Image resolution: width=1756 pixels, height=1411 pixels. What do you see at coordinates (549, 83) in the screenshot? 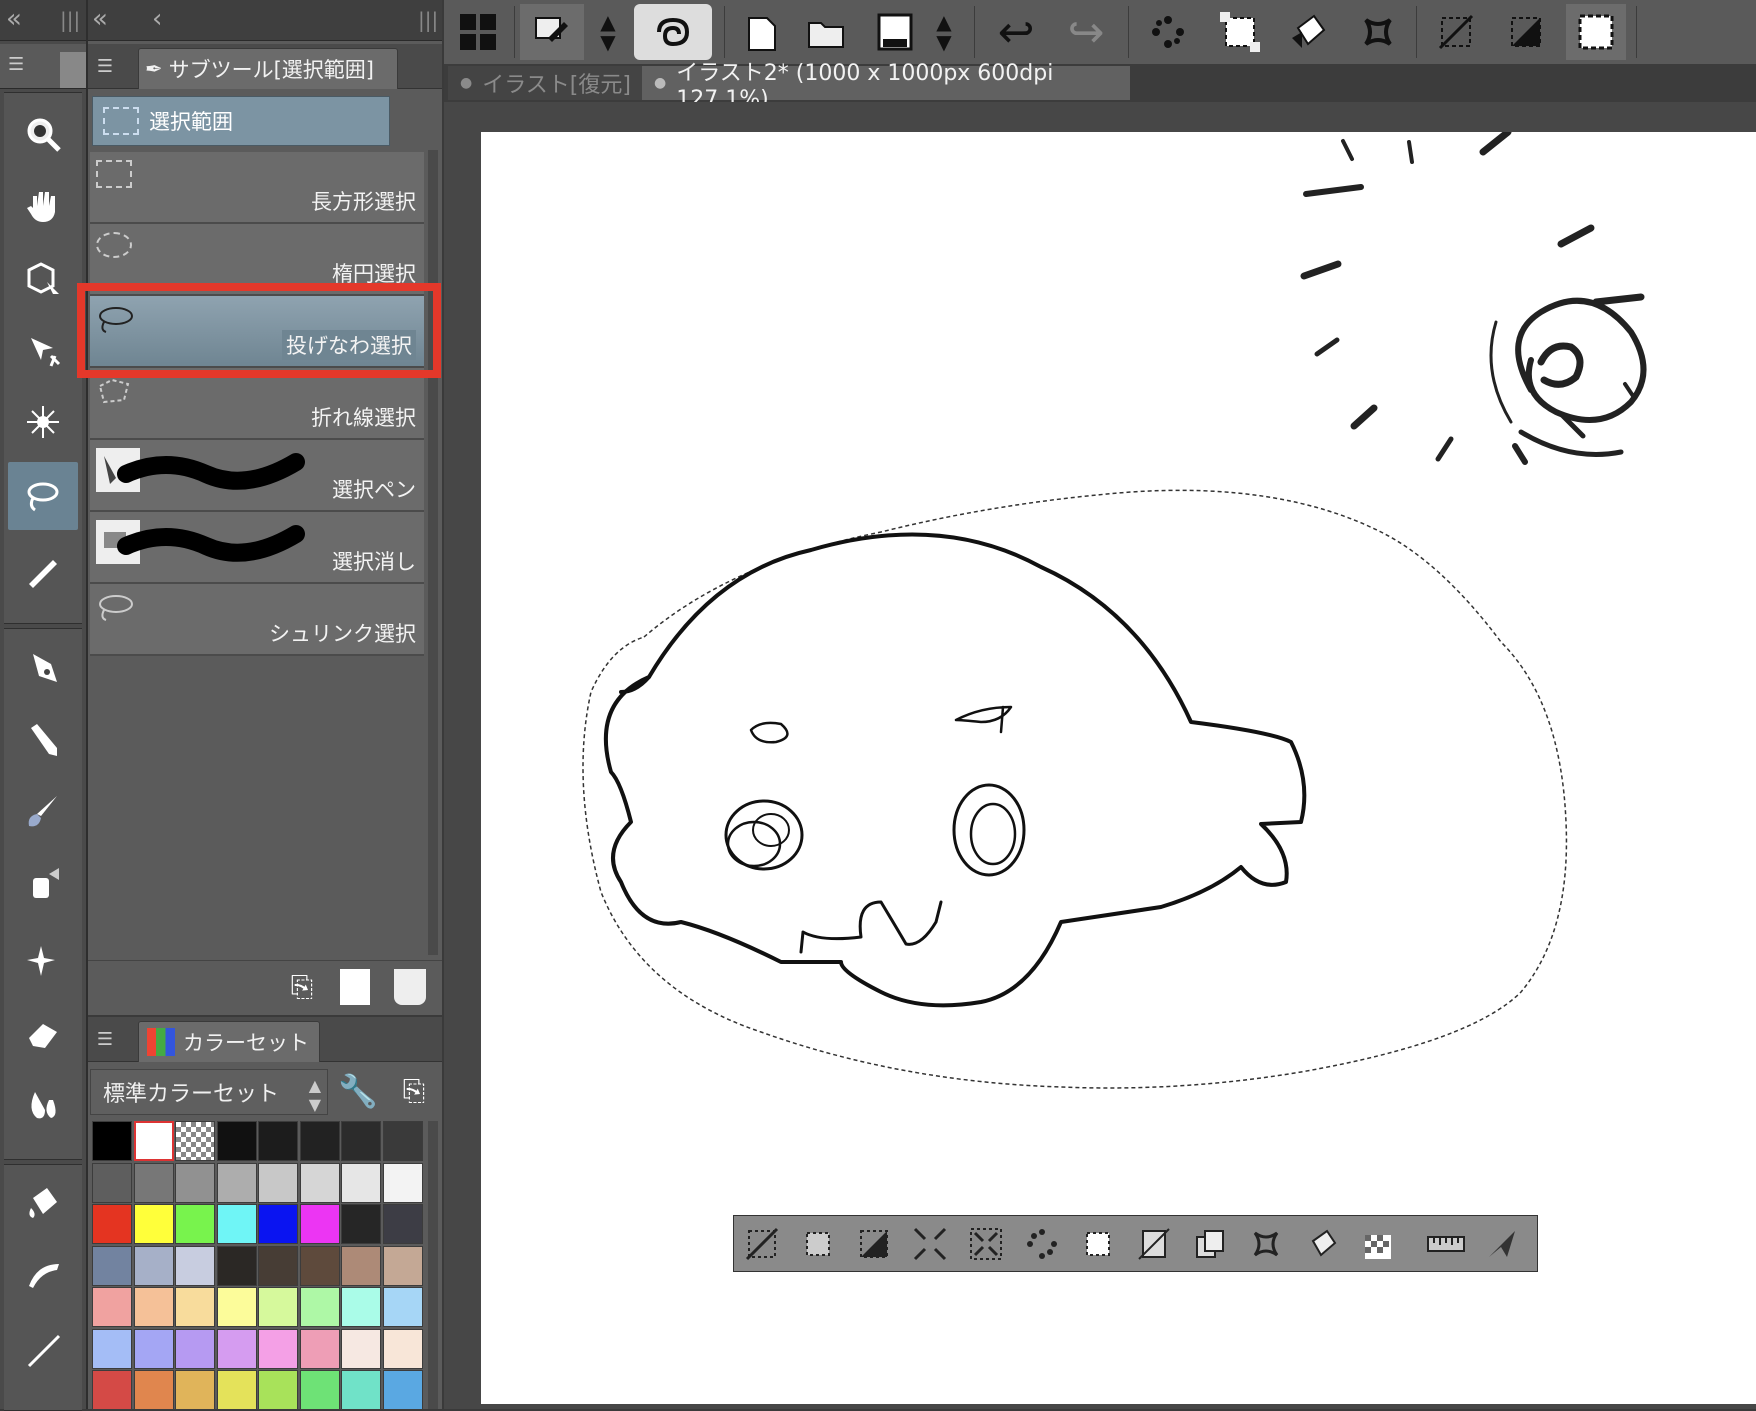
I see `tab-document-restored: ● イラスト[復元]` at bounding box center [549, 83].